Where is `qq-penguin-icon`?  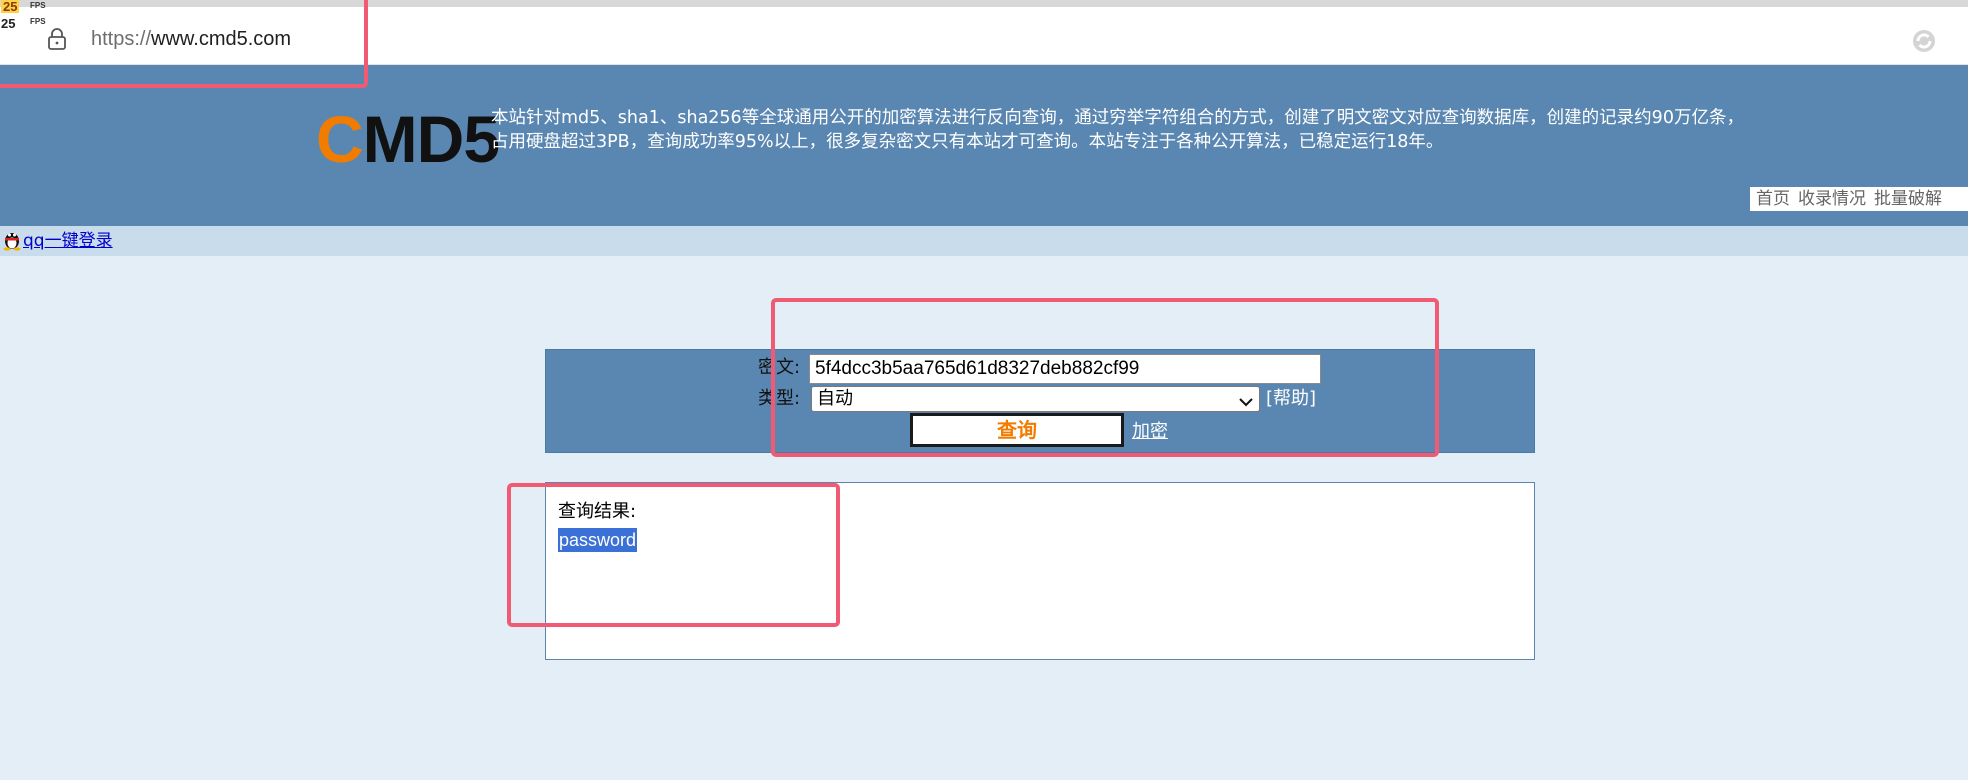
qq-penguin-icon is located at coordinates (12, 239).